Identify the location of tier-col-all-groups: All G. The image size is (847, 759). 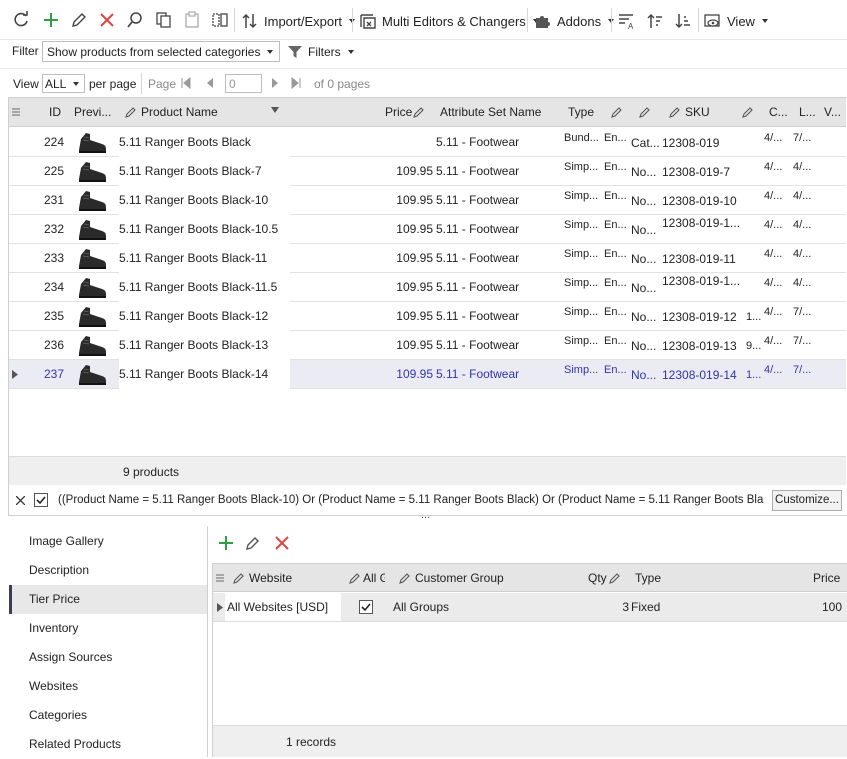
(374, 578).